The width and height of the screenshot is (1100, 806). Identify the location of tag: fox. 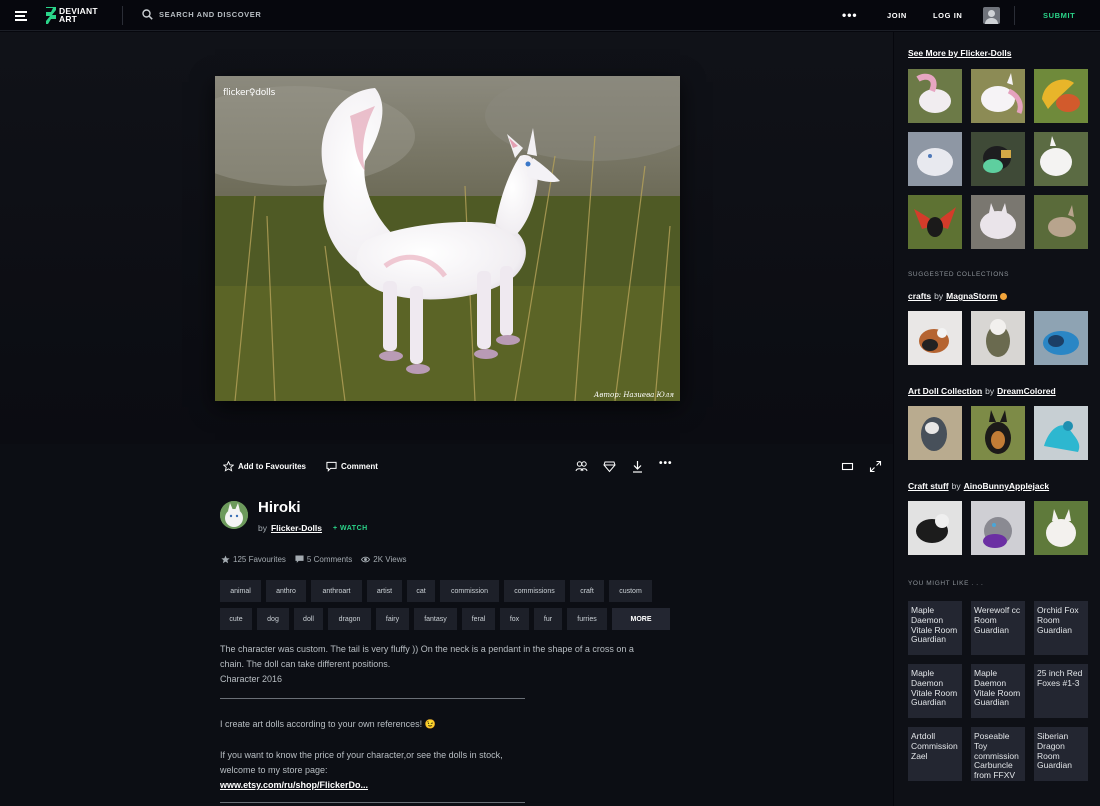
(514, 619).